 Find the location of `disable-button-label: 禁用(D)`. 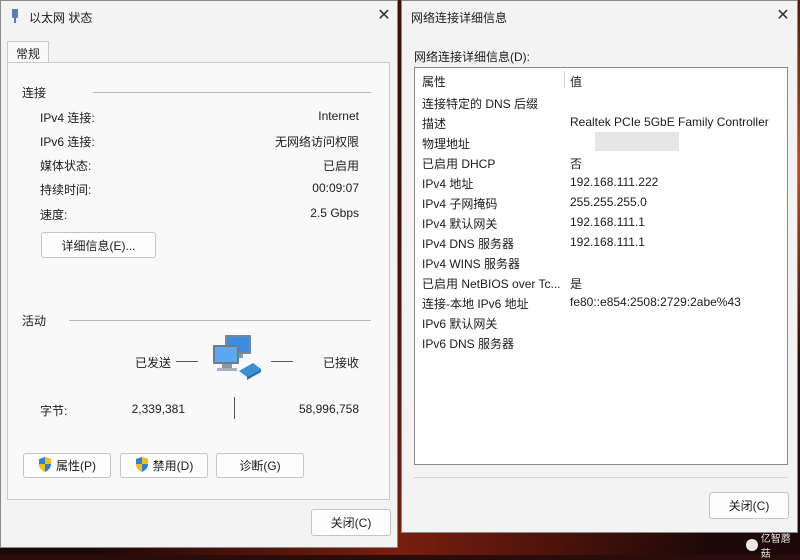

disable-button-label: 禁用(D) is located at coordinates (173, 466).